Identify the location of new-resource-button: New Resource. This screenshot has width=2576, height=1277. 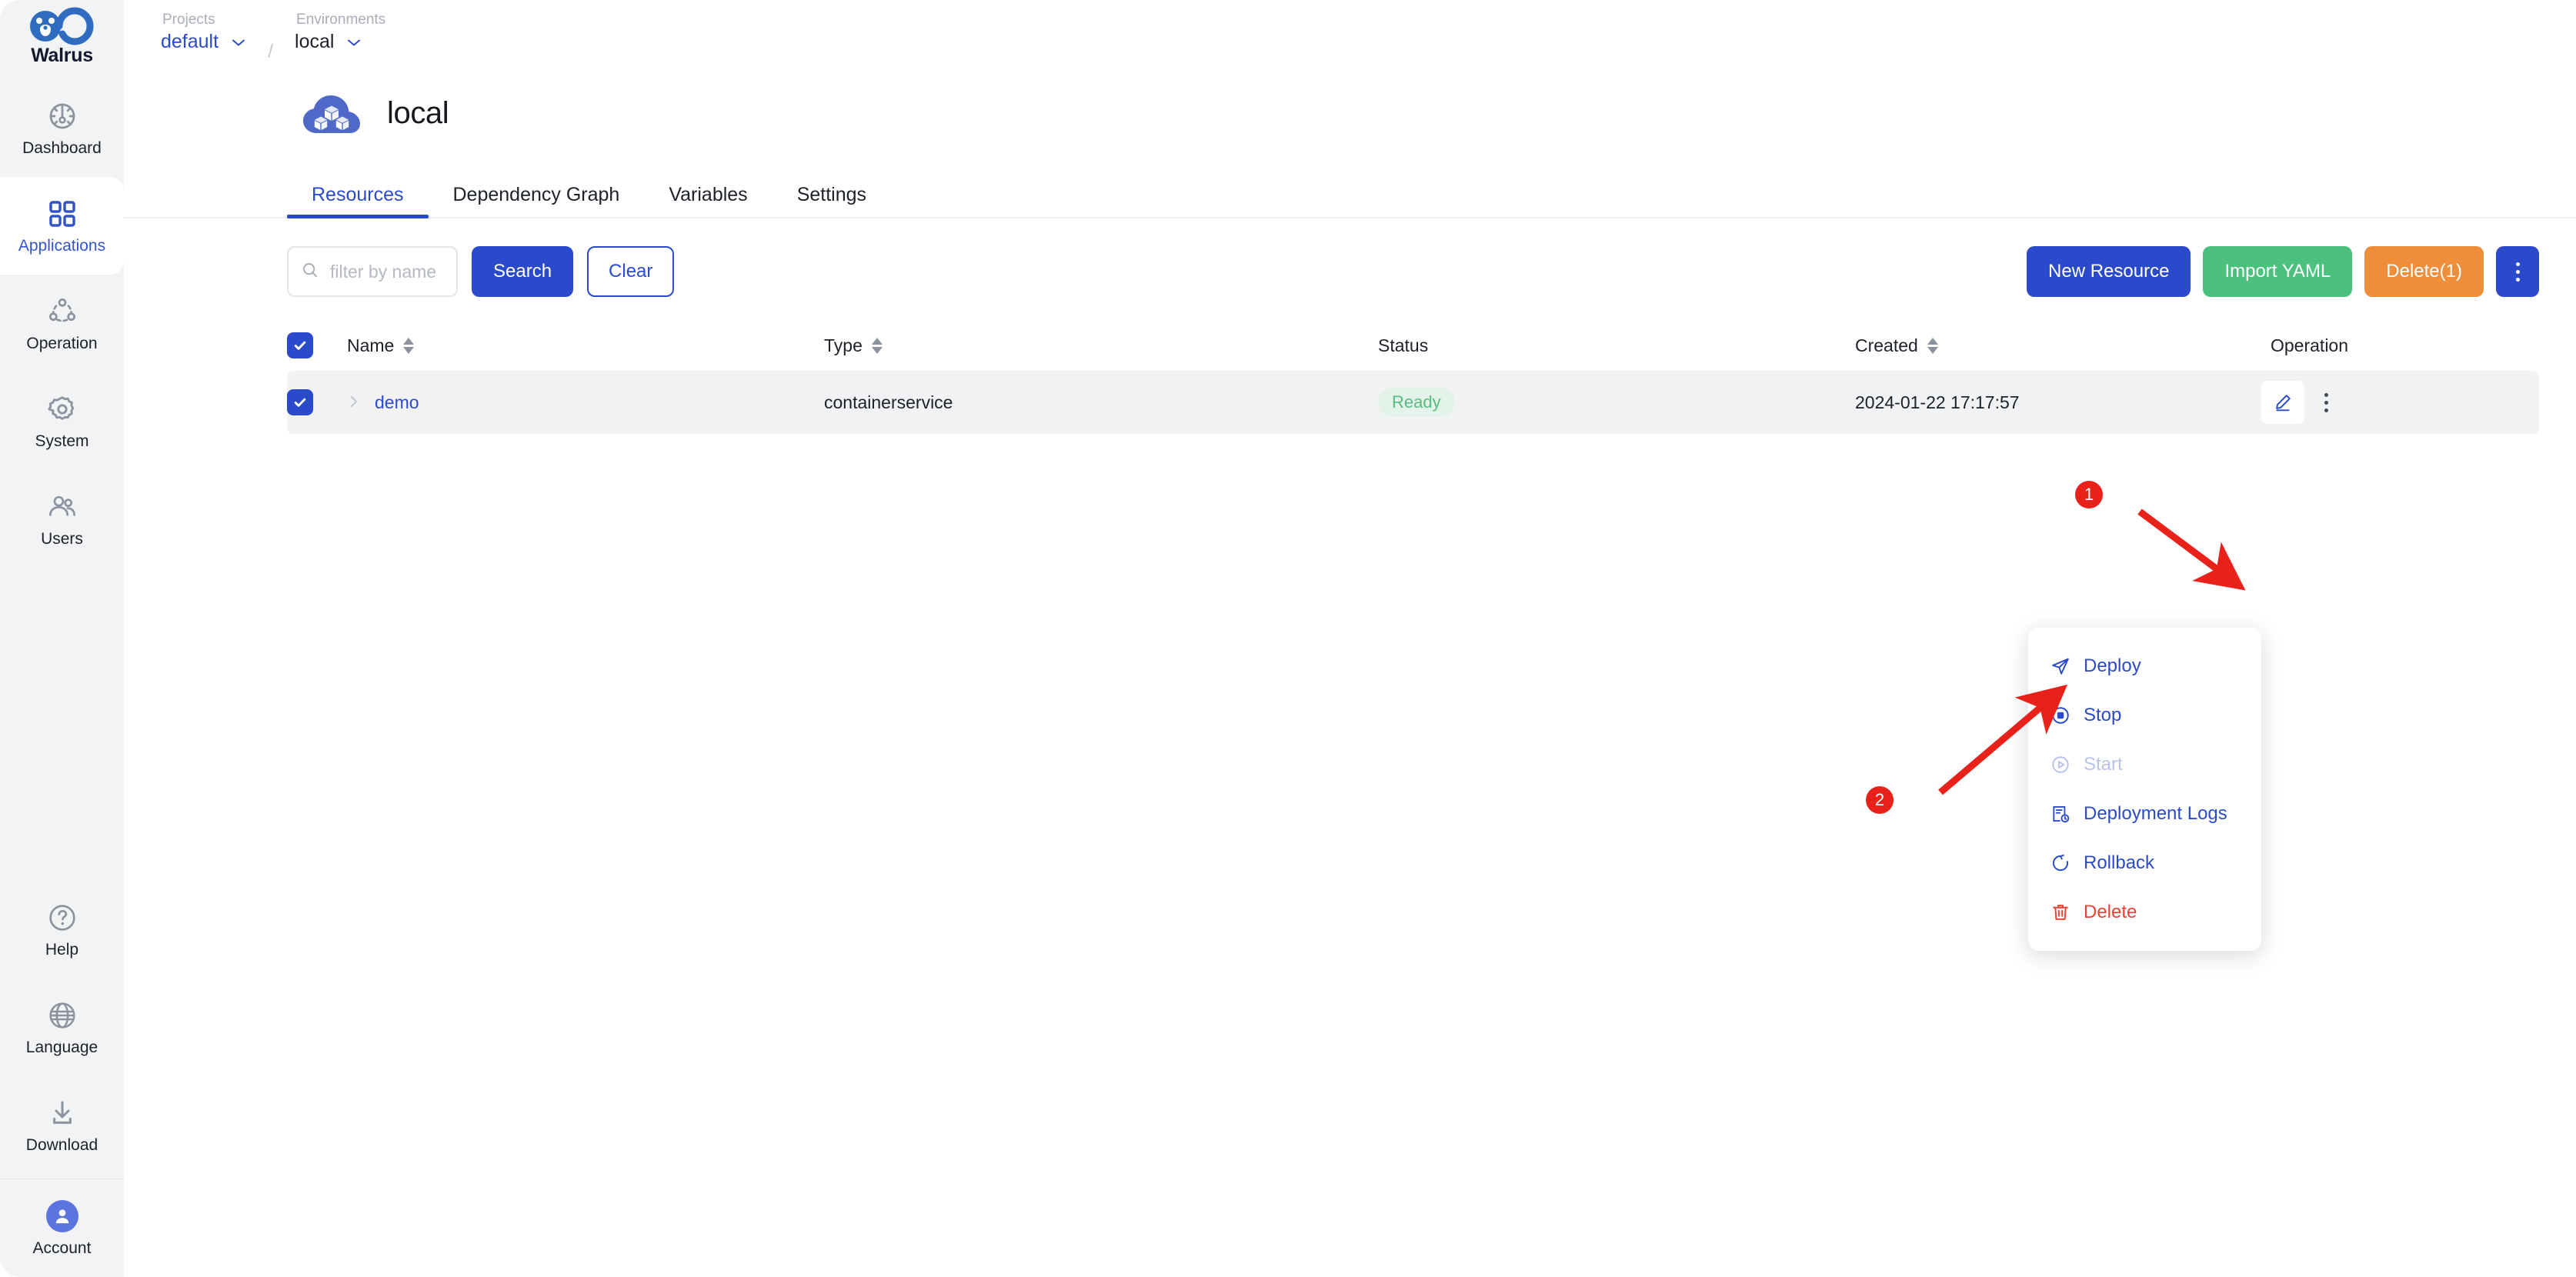
(2109, 271).